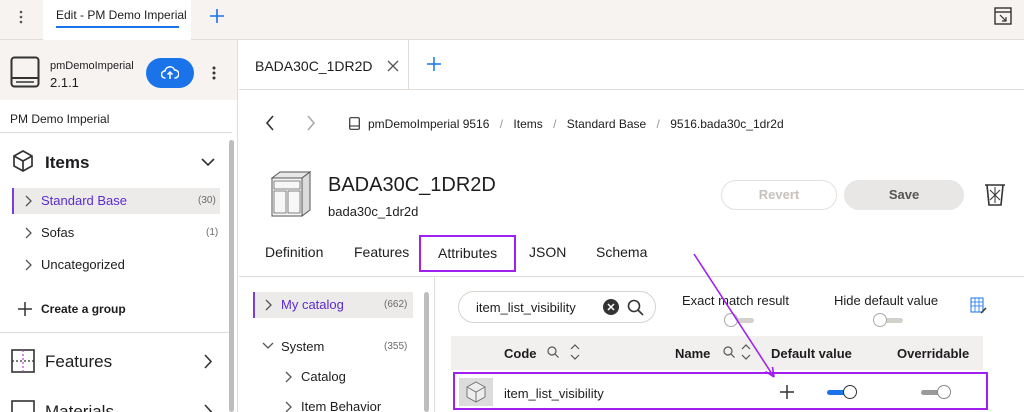  Describe the element at coordinates (311, 123) in the screenshot. I see `forward-arrow-icon` at that location.